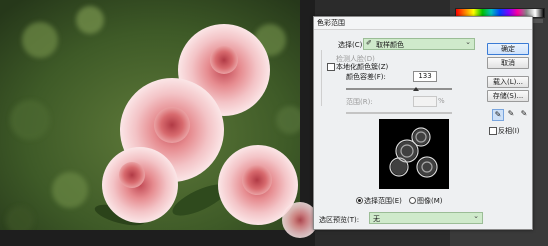 The image size is (548, 246). What do you see at coordinates (415, 89) in the screenshot?
I see `fuzziness-slider-thumb` at bounding box center [415, 89].